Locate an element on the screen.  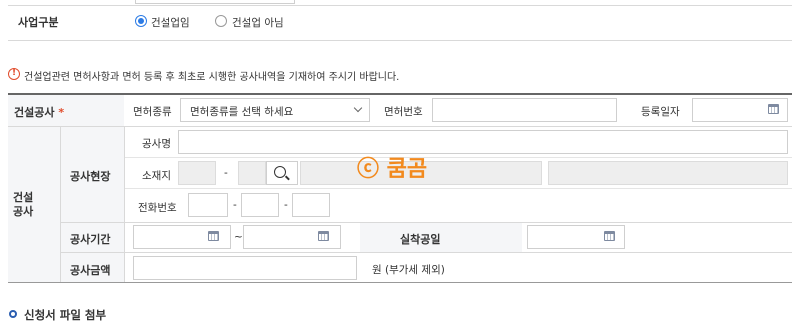
license-number-input is located at coordinates (524, 110).